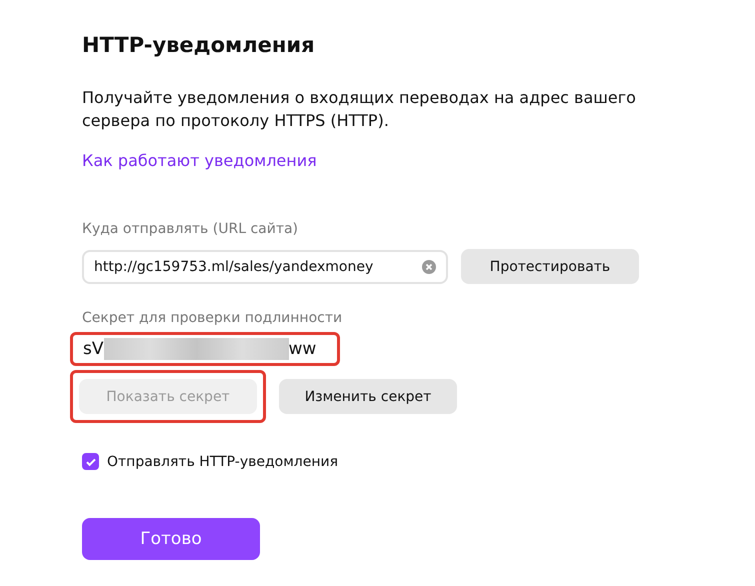 The image size is (755, 586). What do you see at coordinates (550, 266) in the screenshot?
I see `test-button: Протестировать` at bounding box center [550, 266].